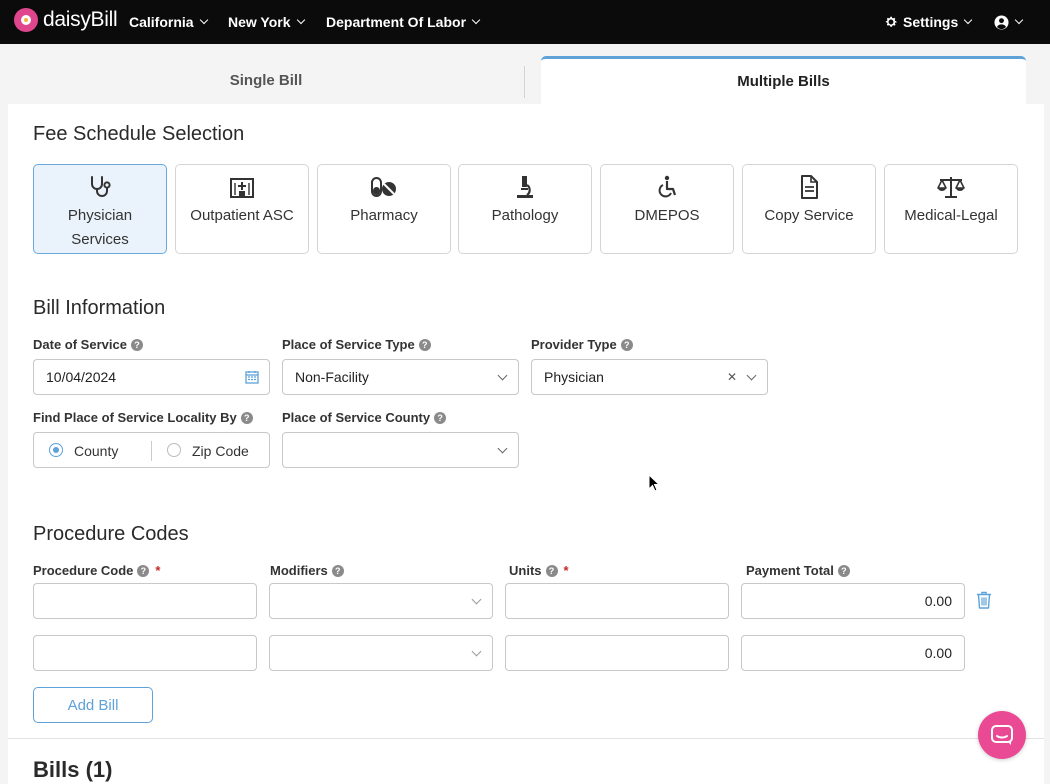 Image resolution: width=1050 pixels, height=784 pixels. Describe the element at coordinates (96, 451) in the screenshot. I see `radio-county-label: County` at that location.